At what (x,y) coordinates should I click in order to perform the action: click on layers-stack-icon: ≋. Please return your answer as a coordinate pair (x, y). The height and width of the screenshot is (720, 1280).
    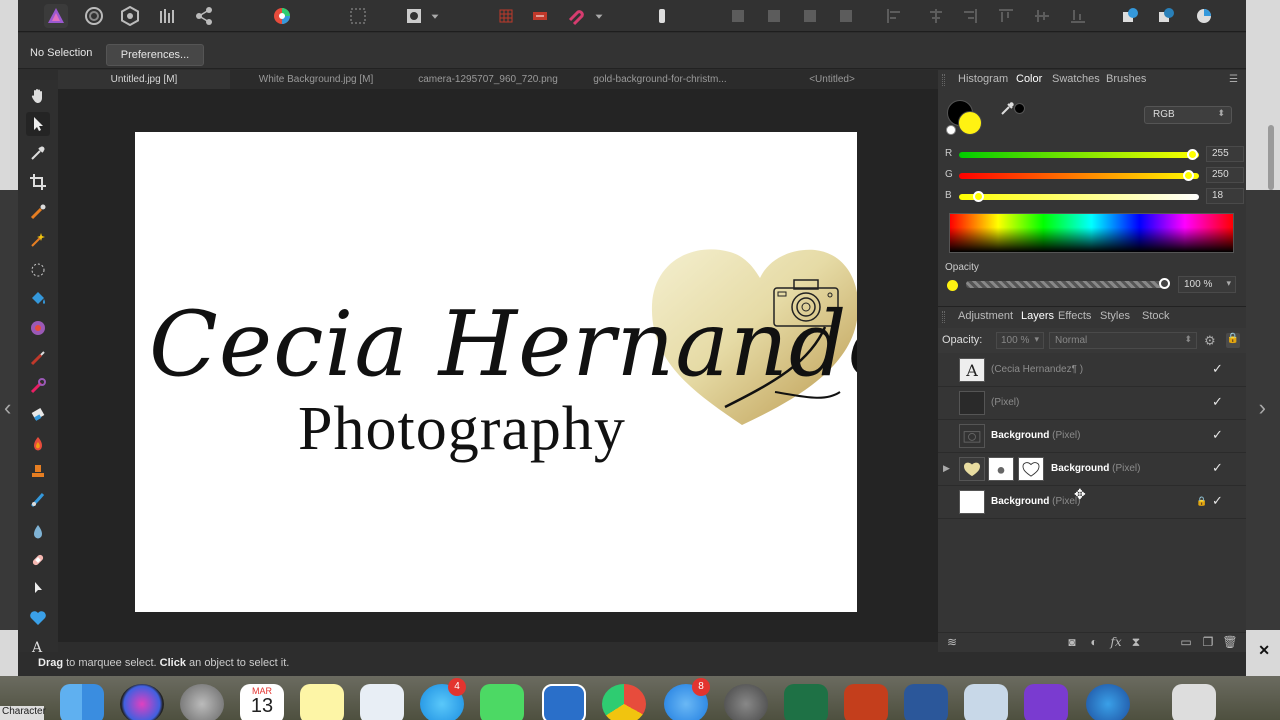
    Looking at the image, I should click on (952, 643).